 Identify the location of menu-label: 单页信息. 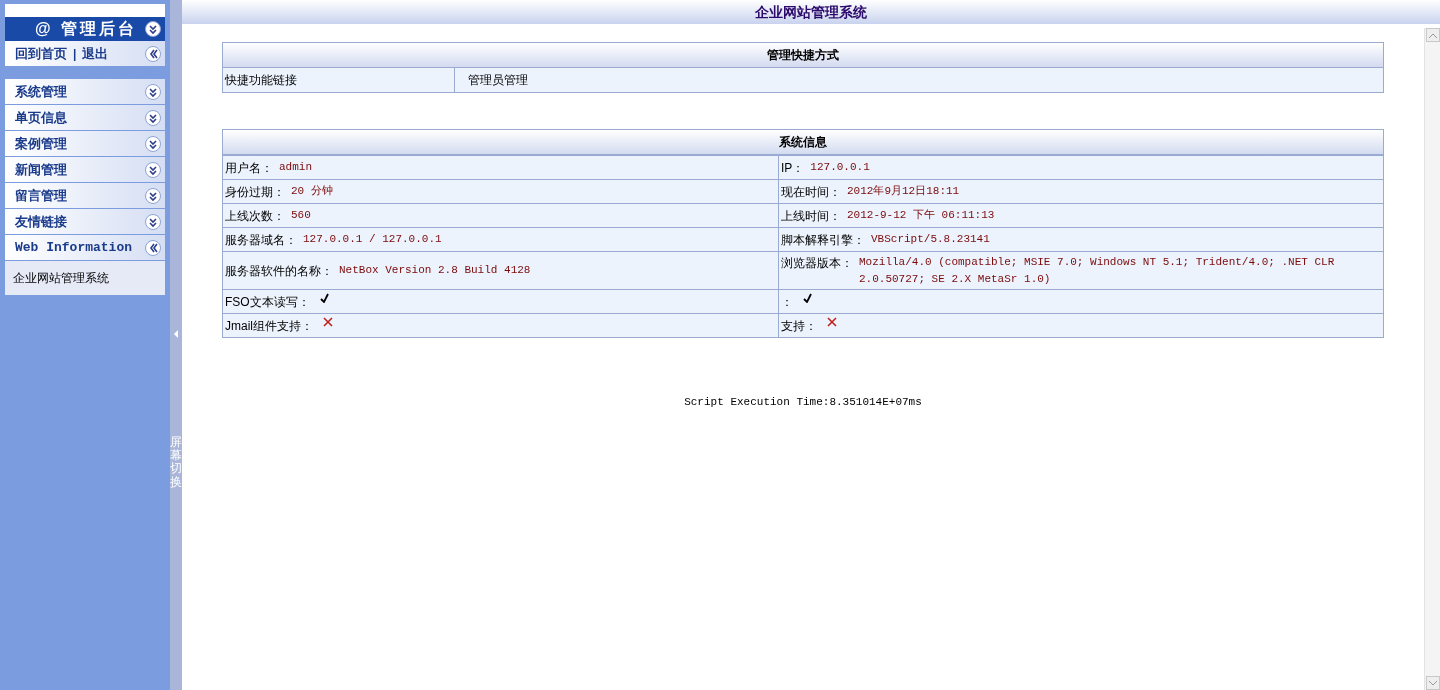
(41, 117).